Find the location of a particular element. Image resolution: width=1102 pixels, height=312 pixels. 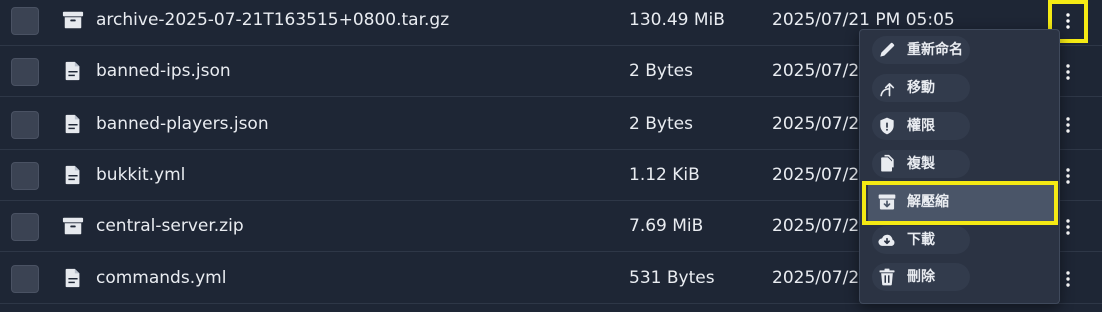

file-size: 531 Bytes is located at coordinates (672, 278).